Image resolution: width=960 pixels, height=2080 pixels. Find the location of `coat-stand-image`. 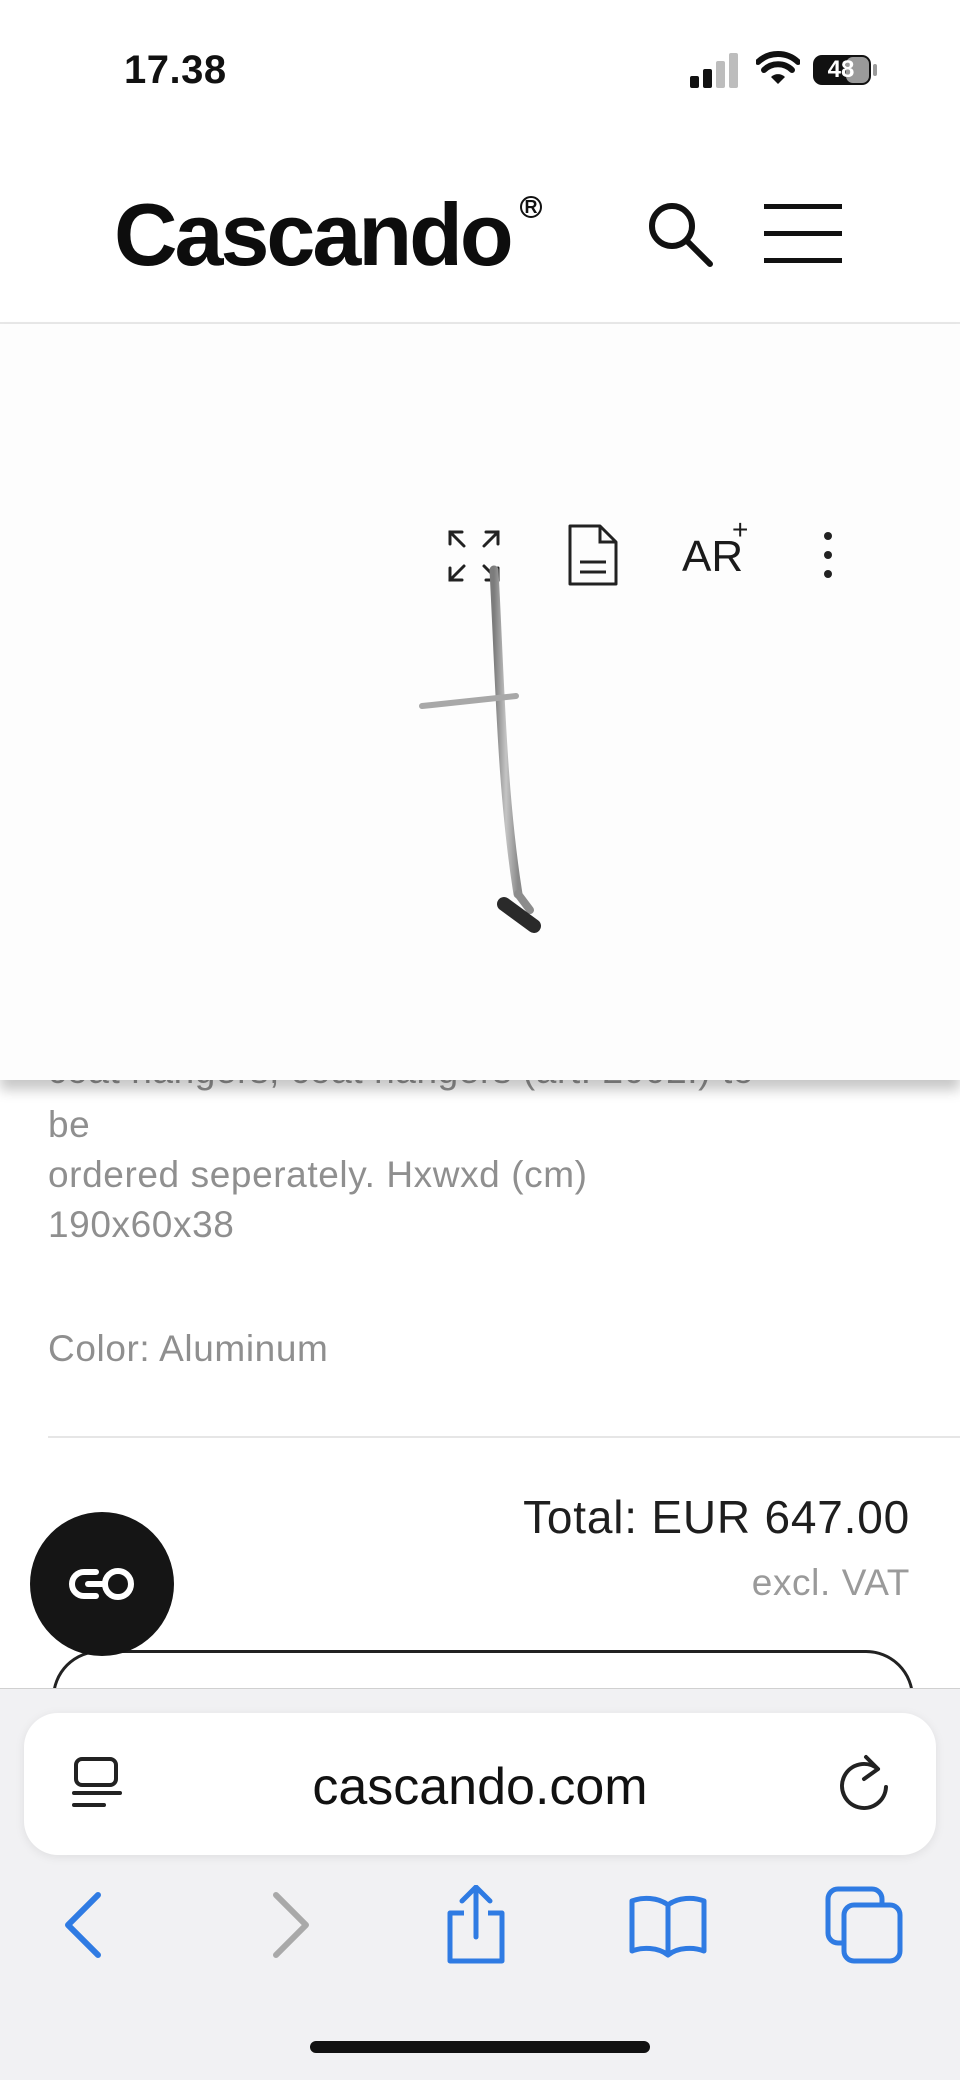

coat-stand-image is located at coordinates (480, 749).